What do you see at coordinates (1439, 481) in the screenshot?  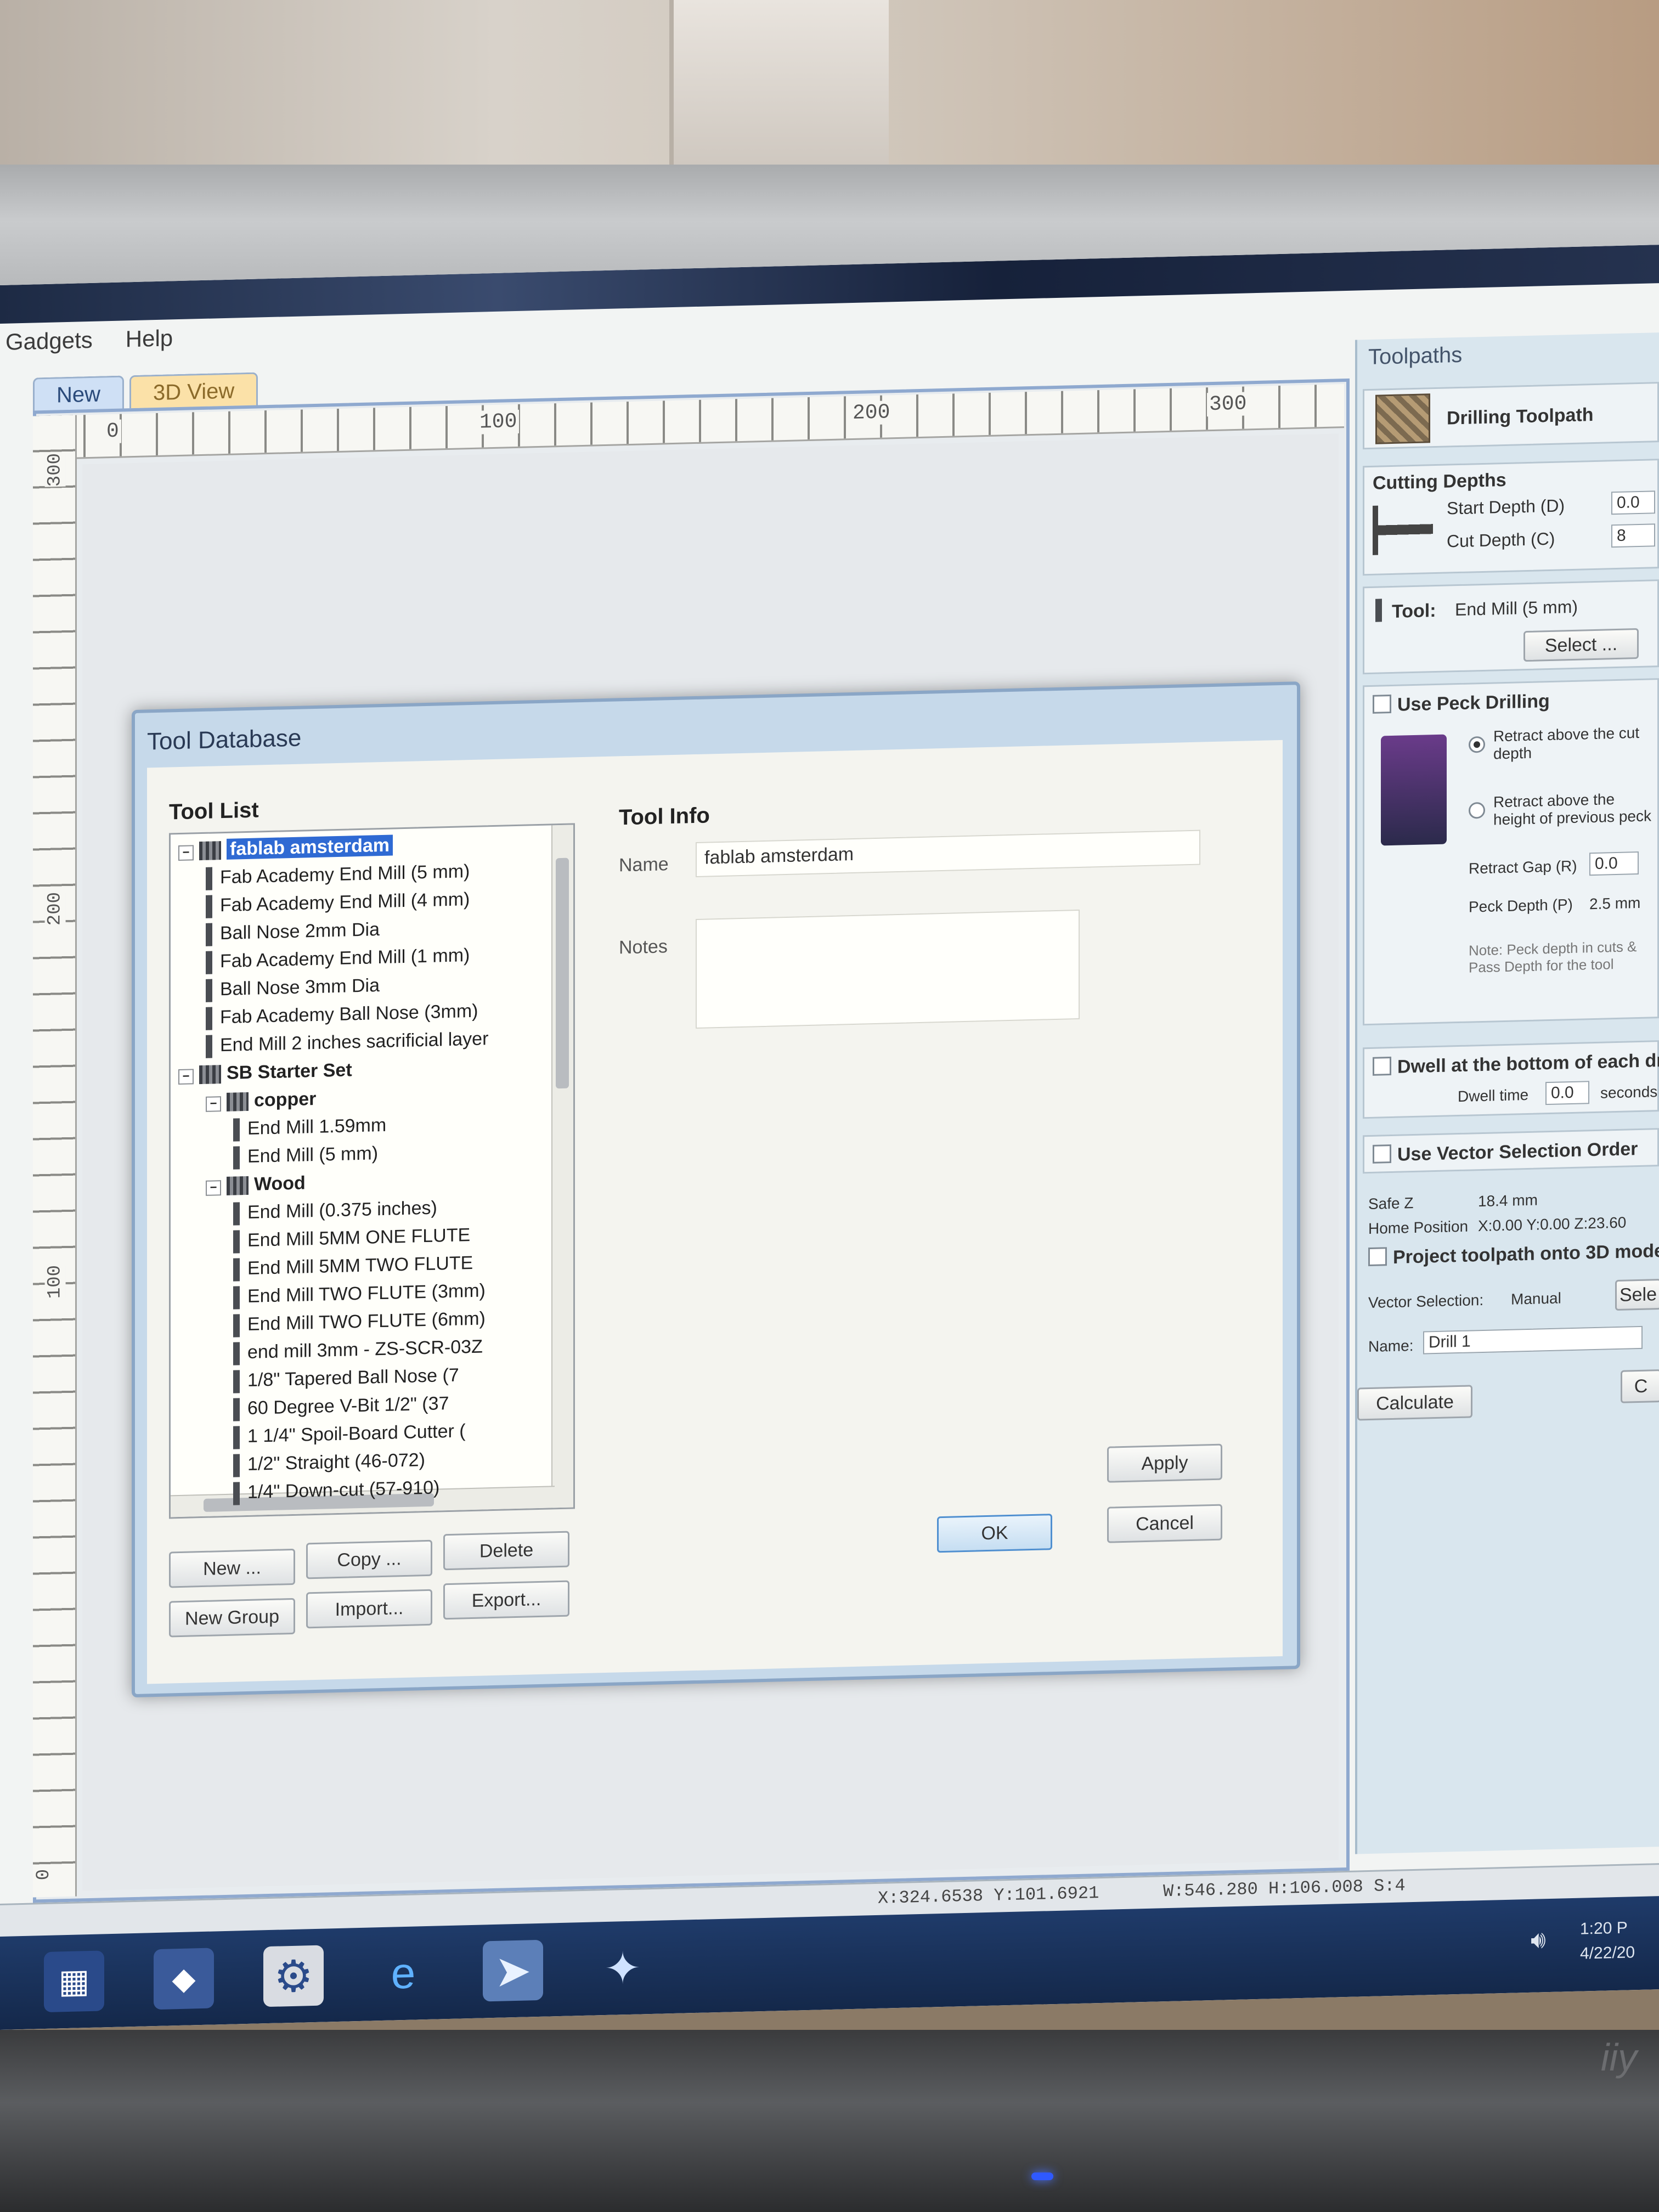 I see `cutting-depths-label: Cutting Depths` at bounding box center [1439, 481].